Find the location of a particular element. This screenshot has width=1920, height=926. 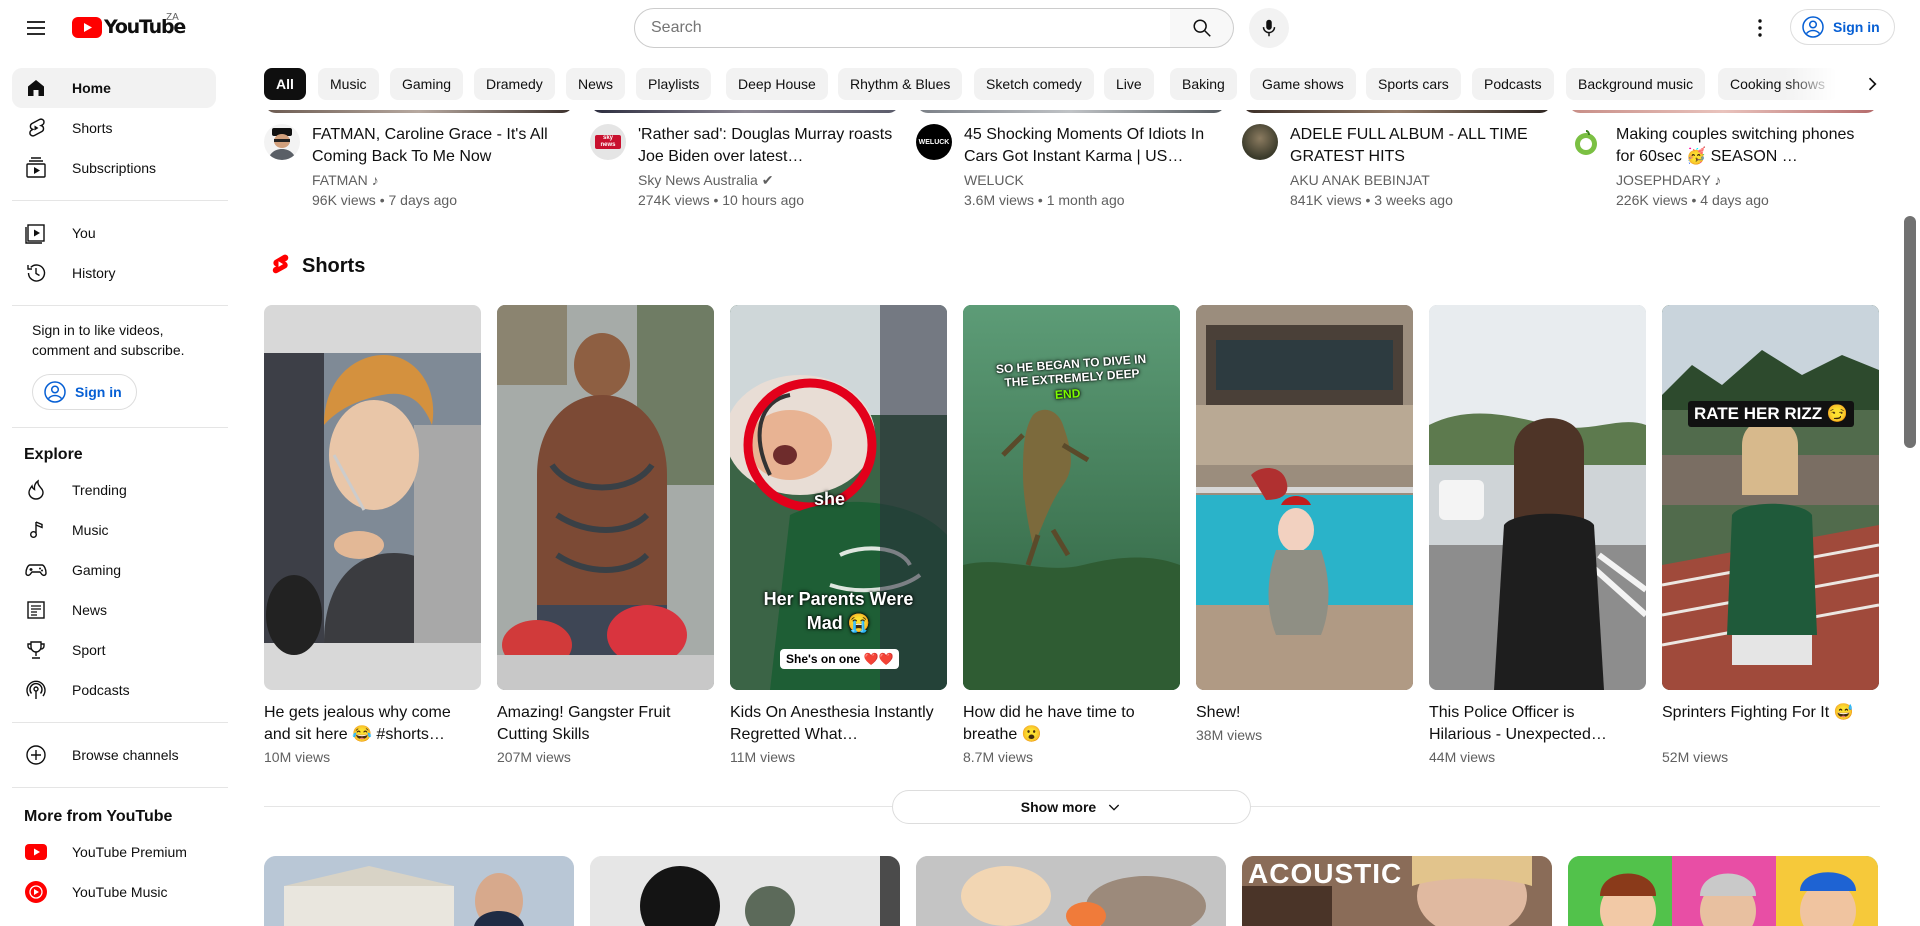

chip-music: Music is located at coordinates (348, 84).